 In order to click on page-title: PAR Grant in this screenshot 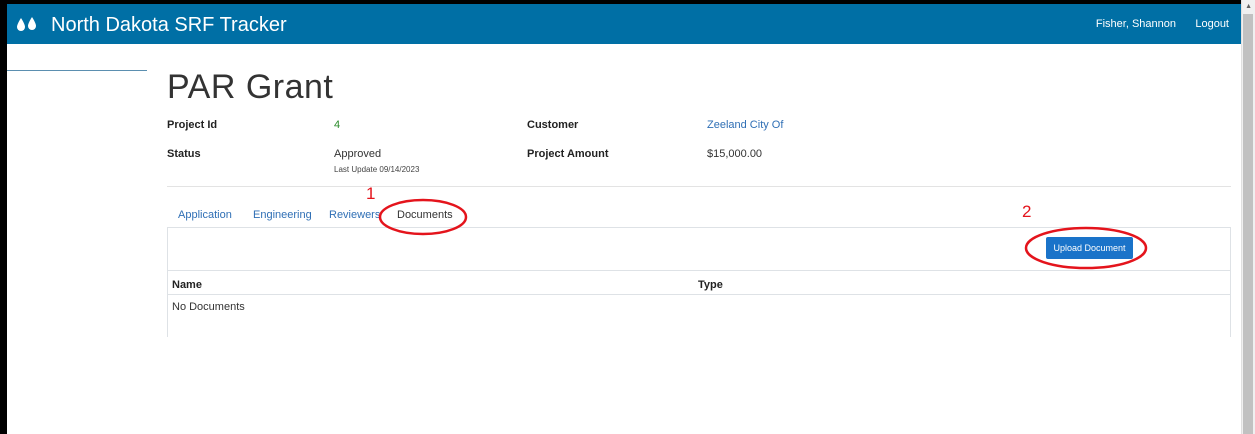, I will do `click(250, 87)`.